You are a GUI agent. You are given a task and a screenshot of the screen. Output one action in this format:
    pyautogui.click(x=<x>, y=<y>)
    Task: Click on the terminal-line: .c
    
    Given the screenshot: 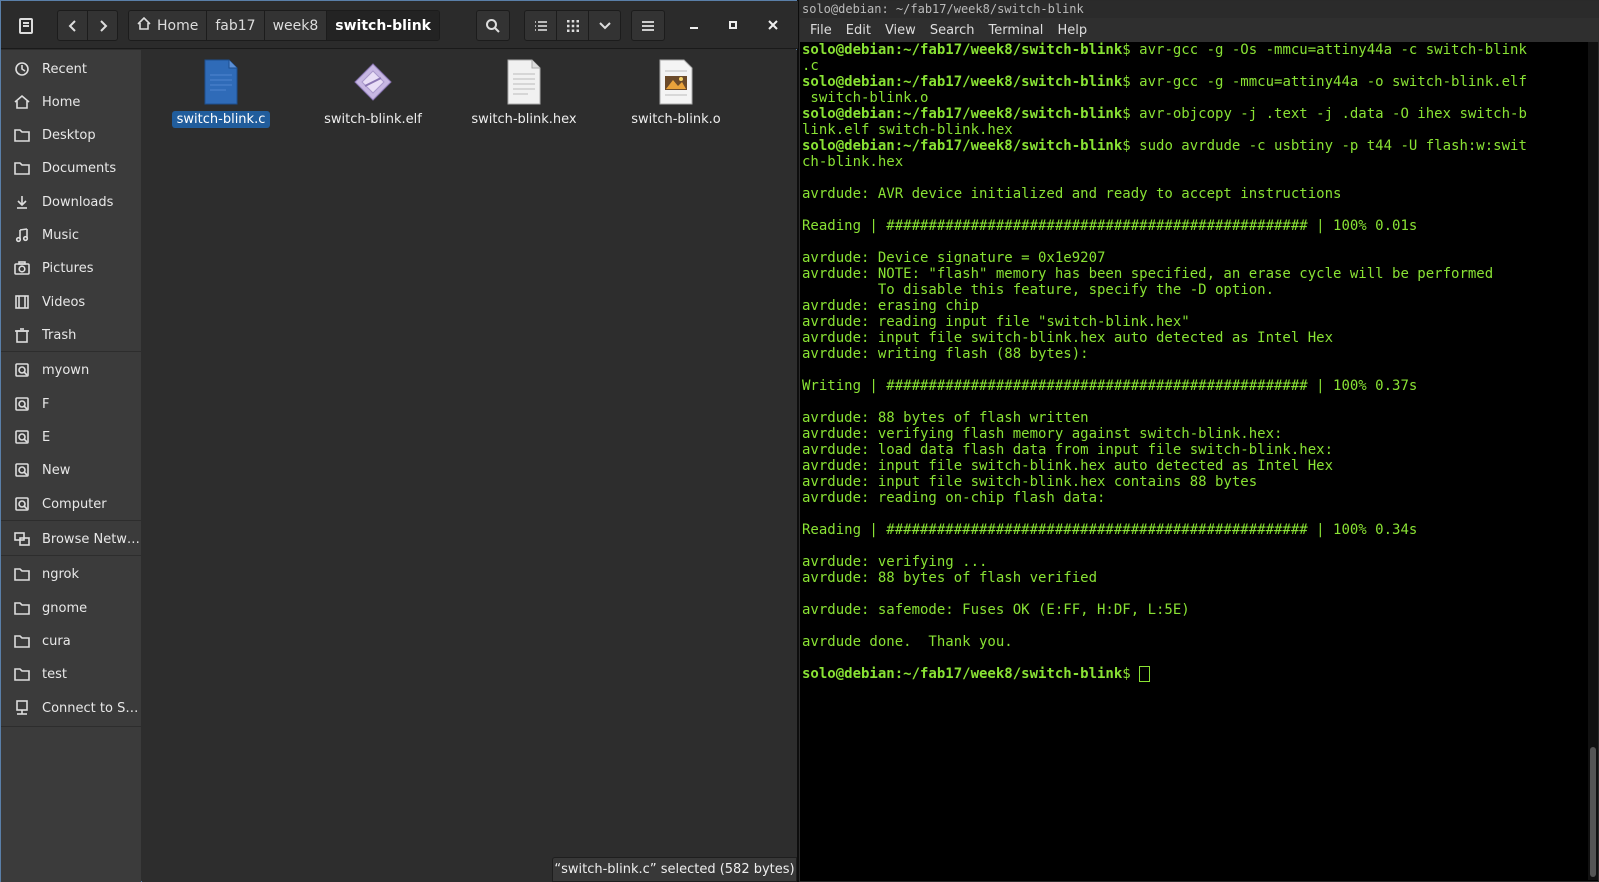 What is the action you would take?
    pyautogui.click(x=1189, y=66)
    